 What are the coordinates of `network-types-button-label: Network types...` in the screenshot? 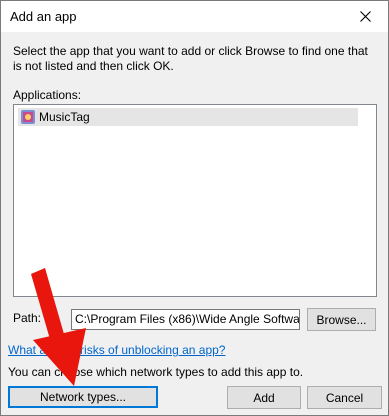 It's located at (83, 397).